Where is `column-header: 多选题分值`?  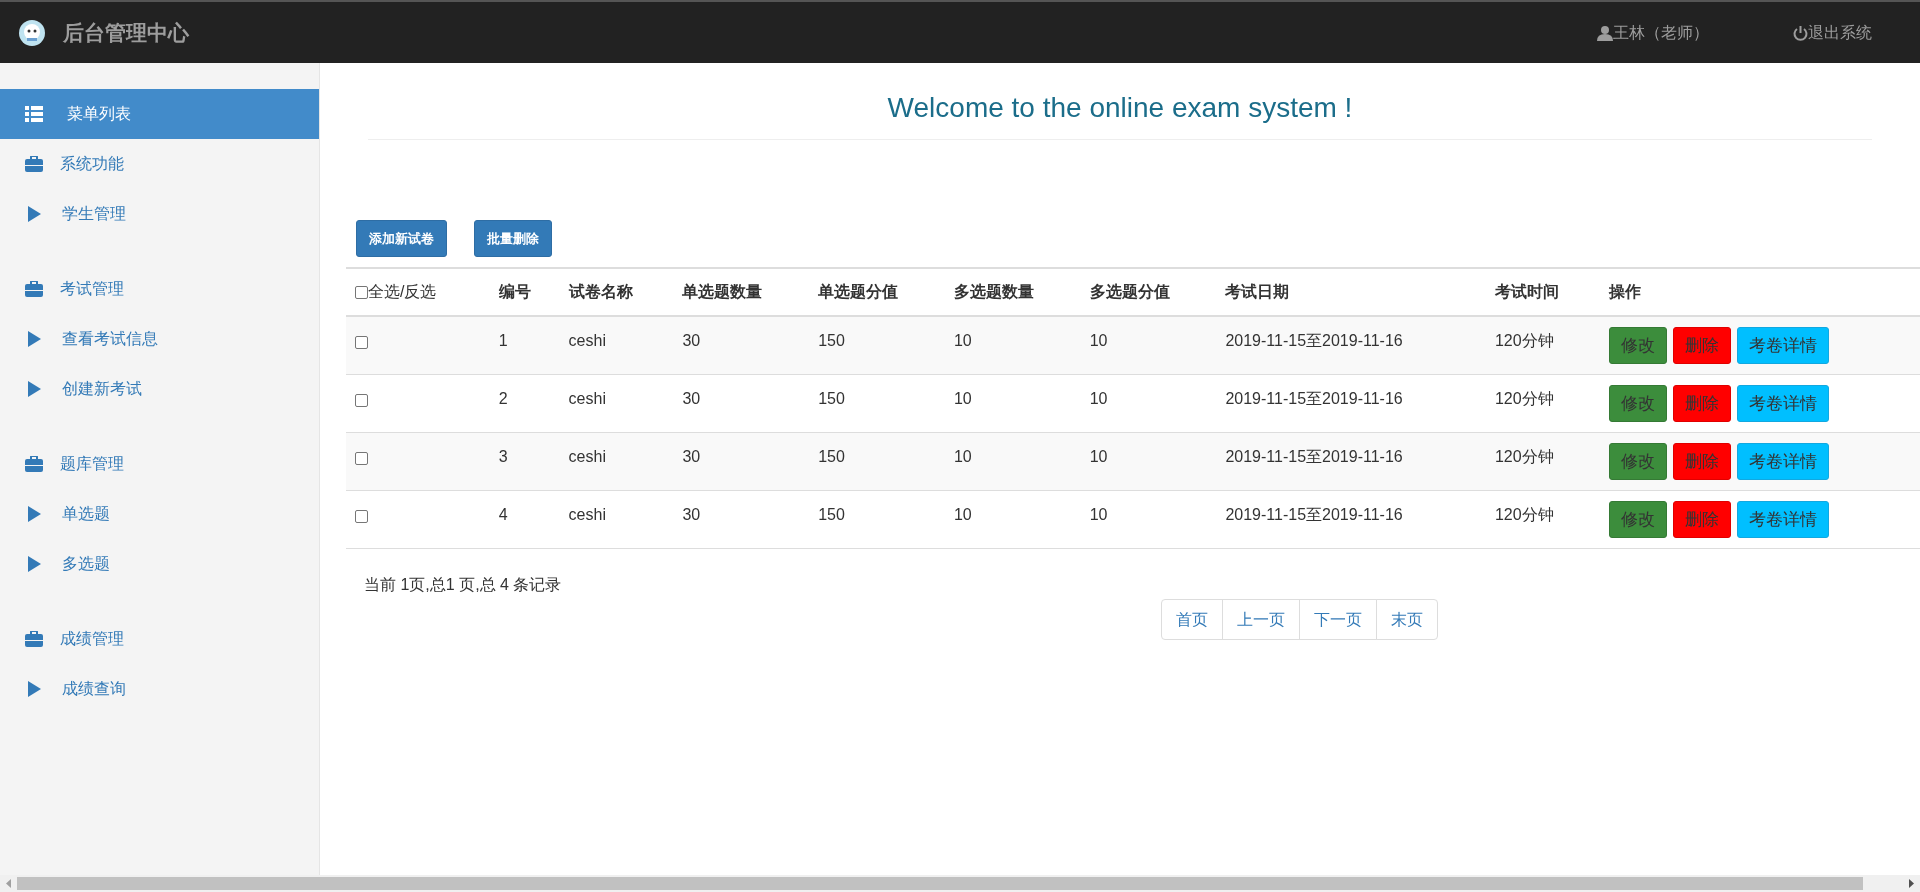 column-header: 多选题分值 is located at coordinates (1129, 291).